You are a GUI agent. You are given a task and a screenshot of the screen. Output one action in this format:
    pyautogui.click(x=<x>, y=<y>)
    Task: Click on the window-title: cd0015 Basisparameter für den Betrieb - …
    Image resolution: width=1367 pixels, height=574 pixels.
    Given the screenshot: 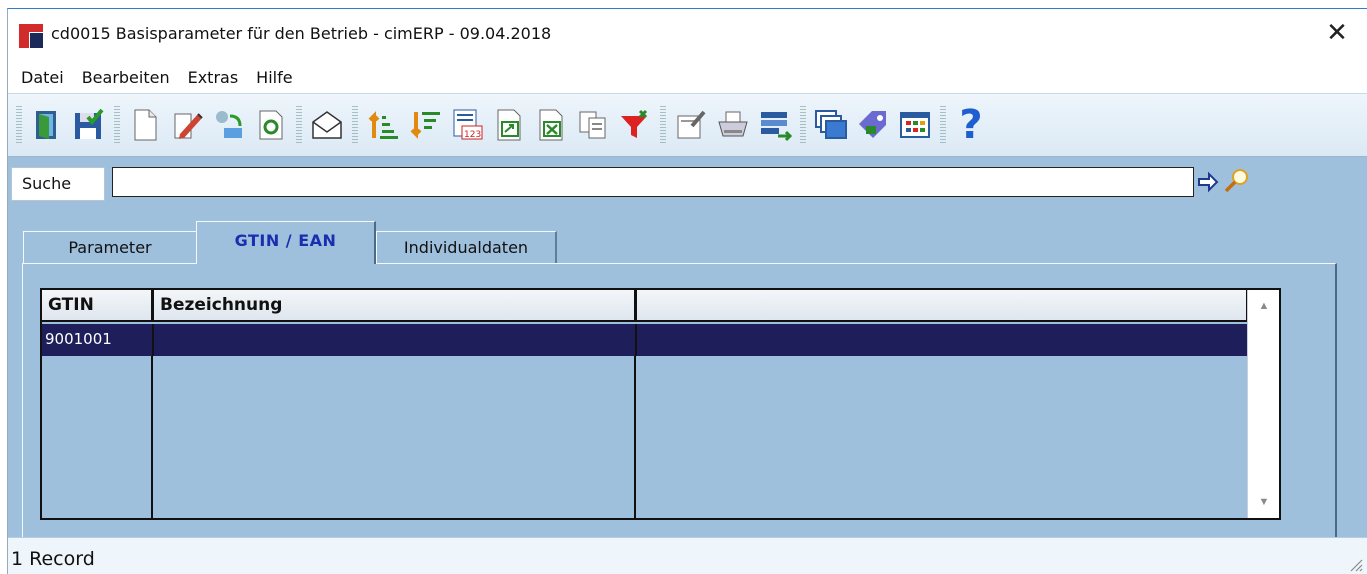 What is the action you would take?
    pyautogui.click(x=301, y=33)
    